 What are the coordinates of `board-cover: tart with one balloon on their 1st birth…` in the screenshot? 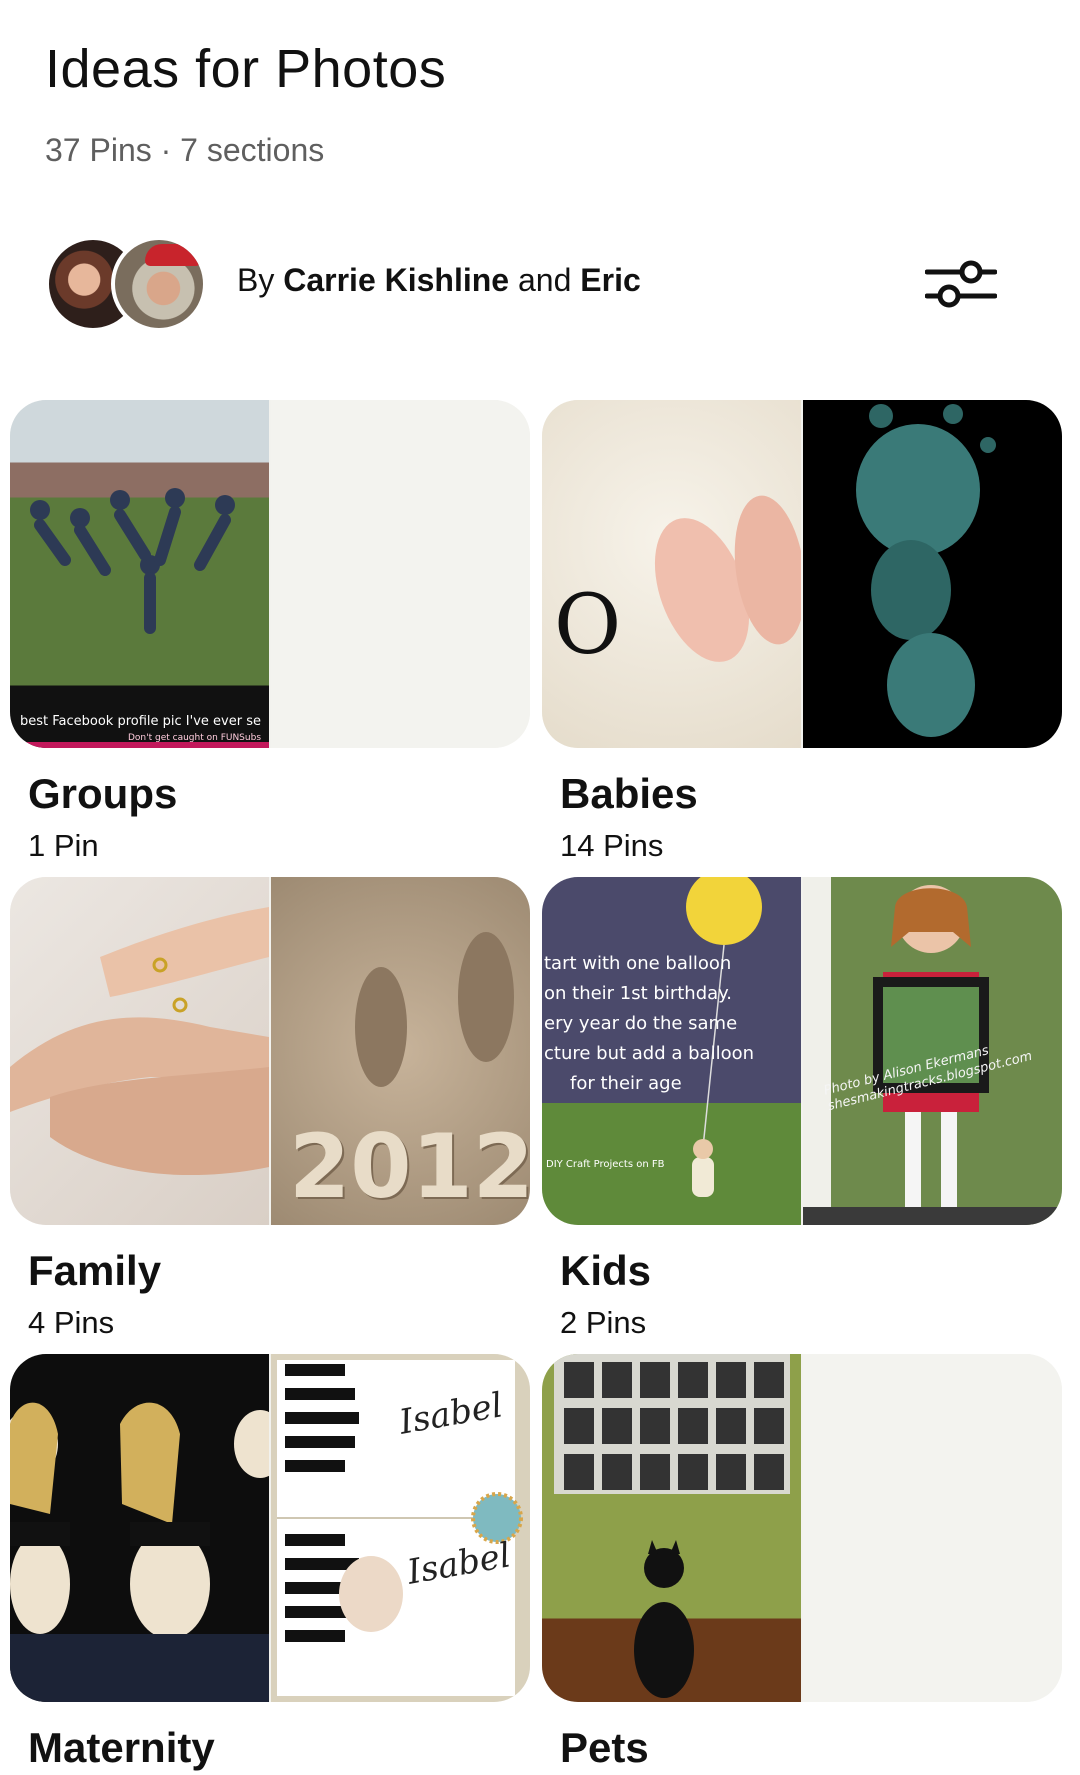 It's located at (802, 1051).